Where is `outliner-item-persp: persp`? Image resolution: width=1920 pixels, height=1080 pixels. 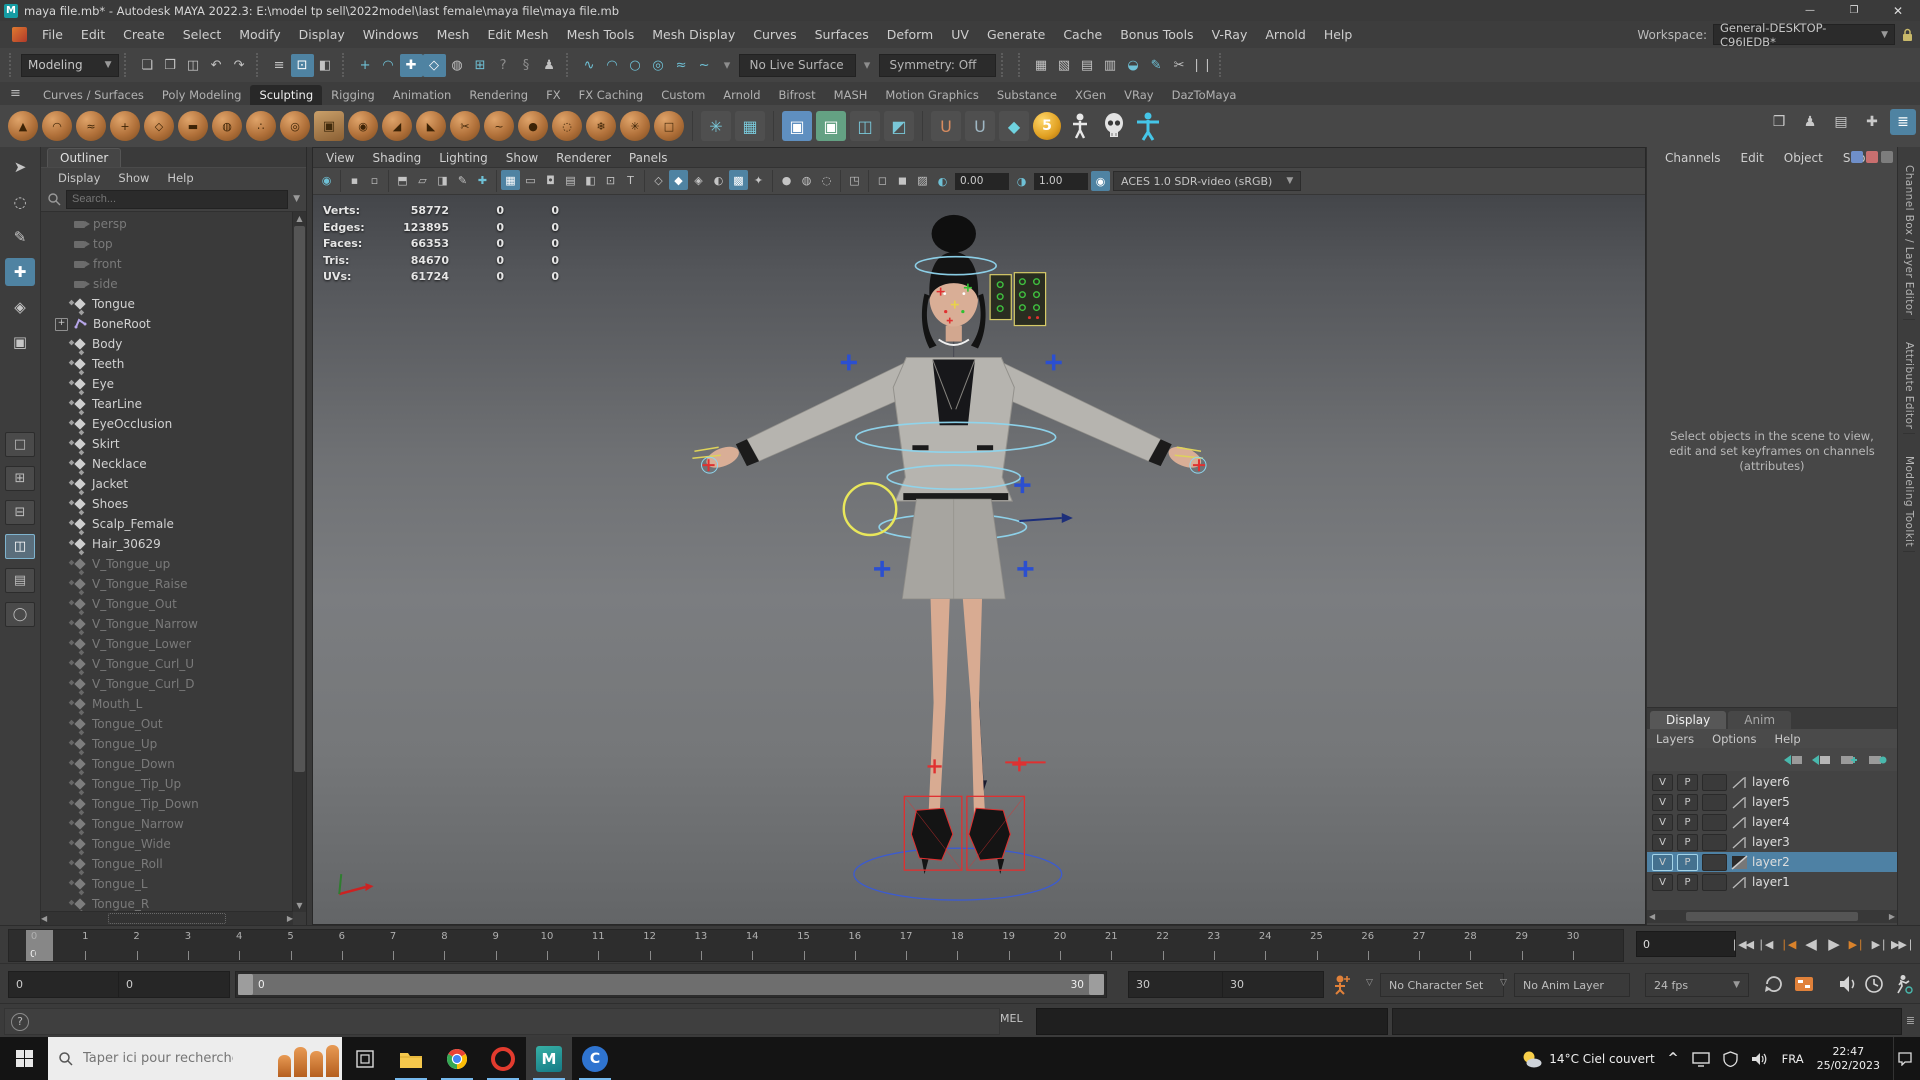
outliner-item-persp: persp is located at coordinates (173, 224).